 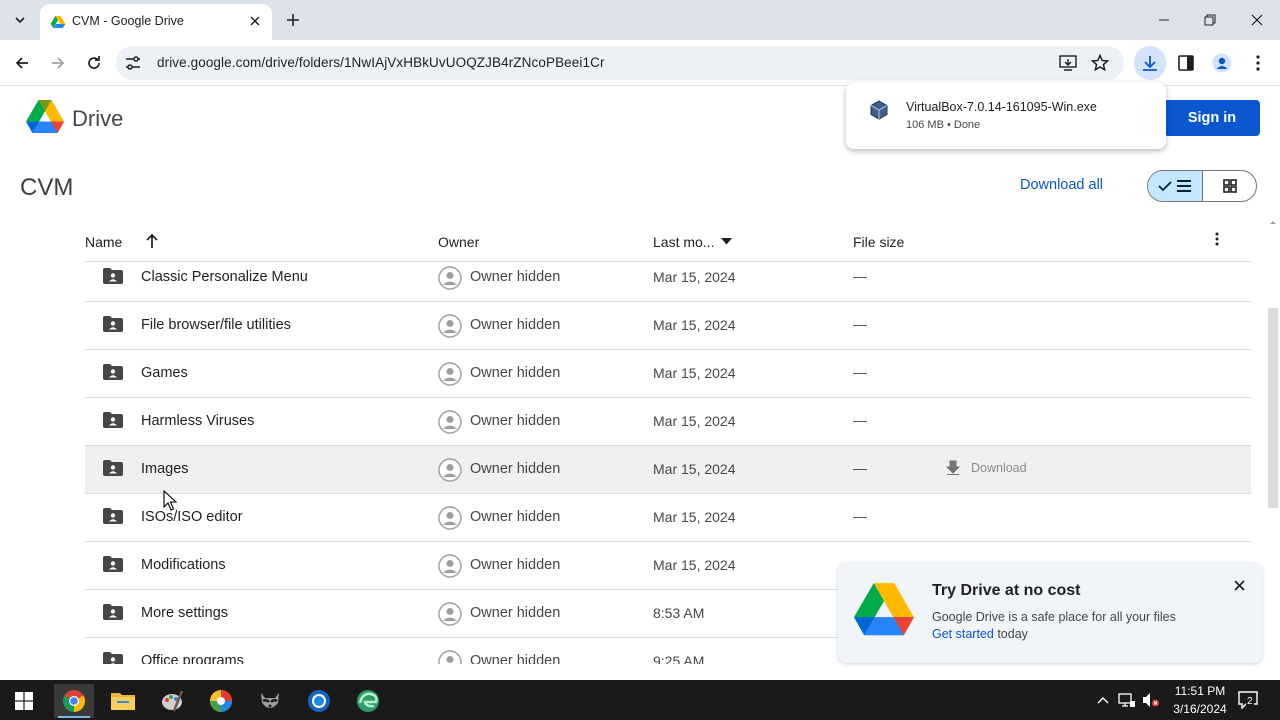 What do you see at coordinates (668, 374) in the screenshot?
I see `table-row: Games Owner hidden Mar 15, 2024 —` at bounding box center [668, 374].